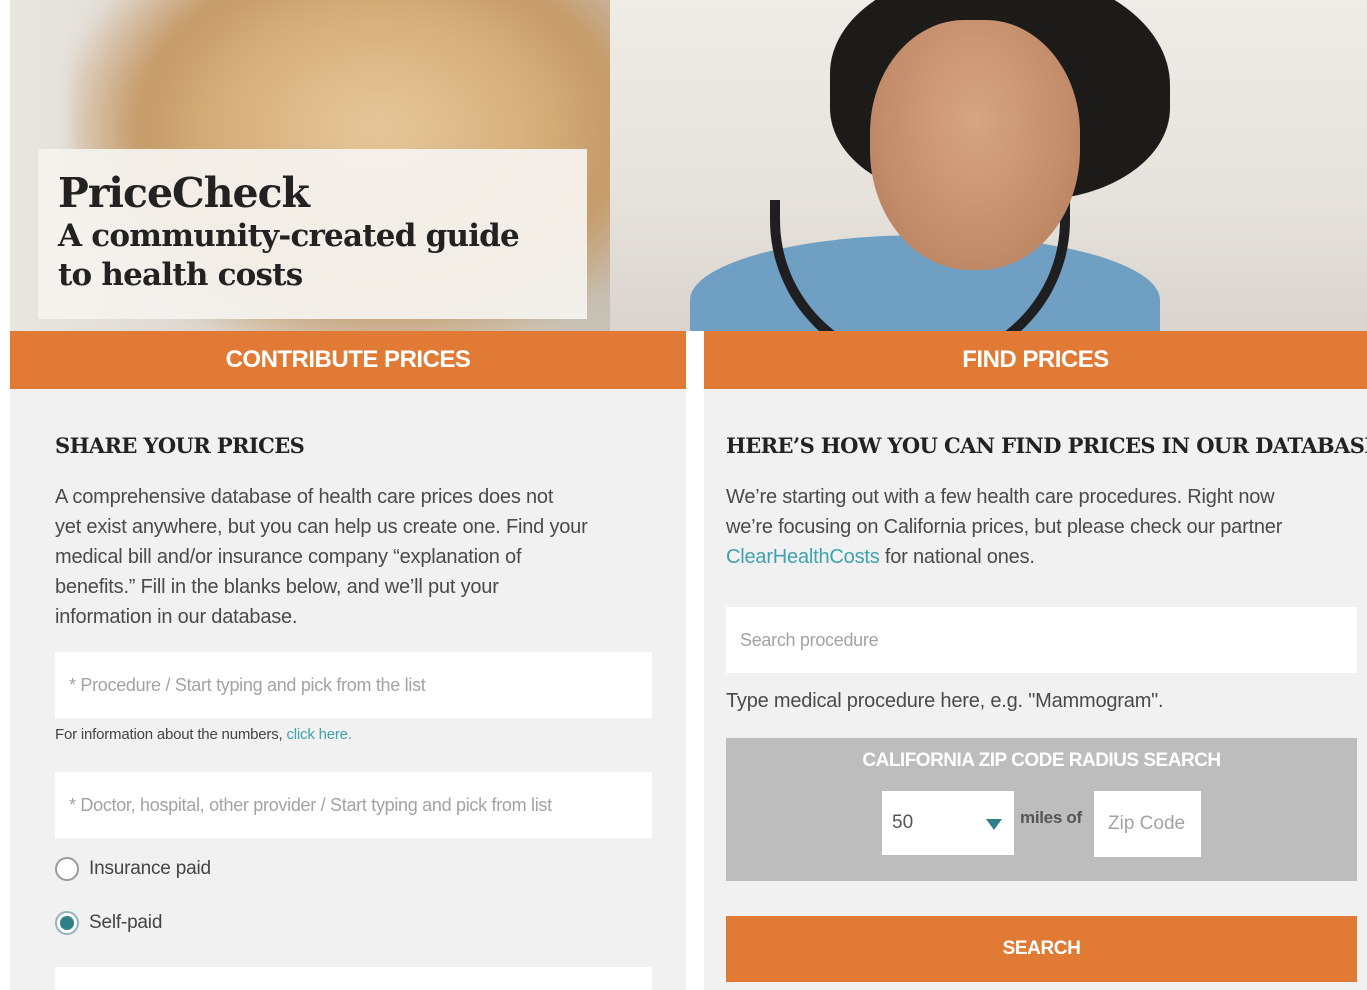 This screenshot has height=990, width=1367. Describe the element at coordinates (184, 193) in the screenshot. I see `site-title: PriceCheck` at that location.